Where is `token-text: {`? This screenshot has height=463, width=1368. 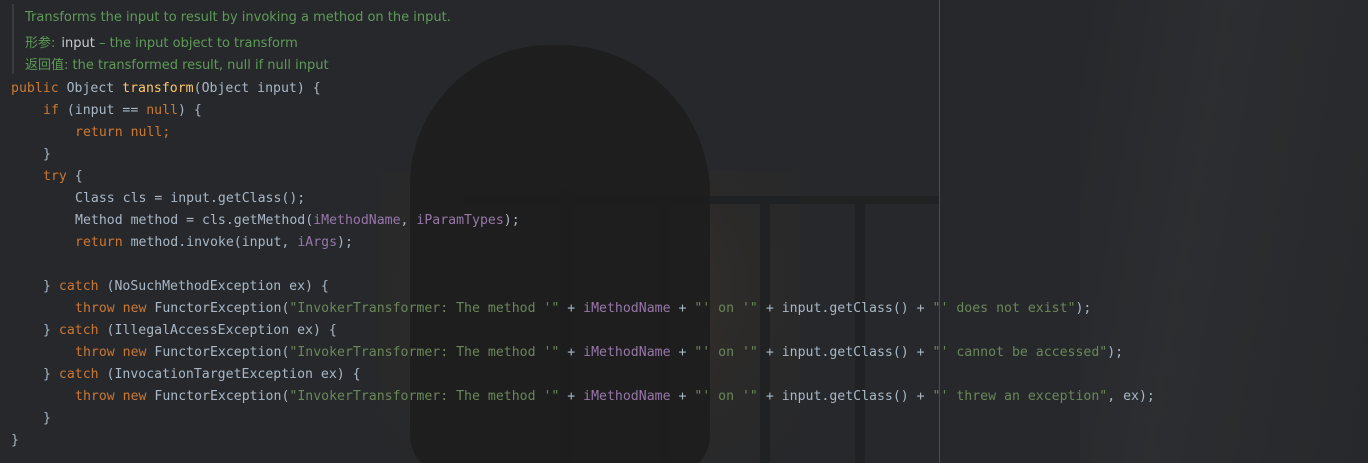 token-text: { is located at coordinates (78, 176).